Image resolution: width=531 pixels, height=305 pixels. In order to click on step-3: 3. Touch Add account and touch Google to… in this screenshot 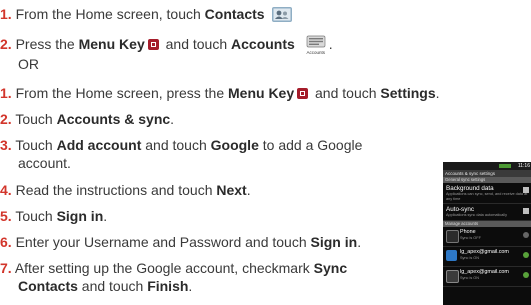, I will do `click(181, 145)`.